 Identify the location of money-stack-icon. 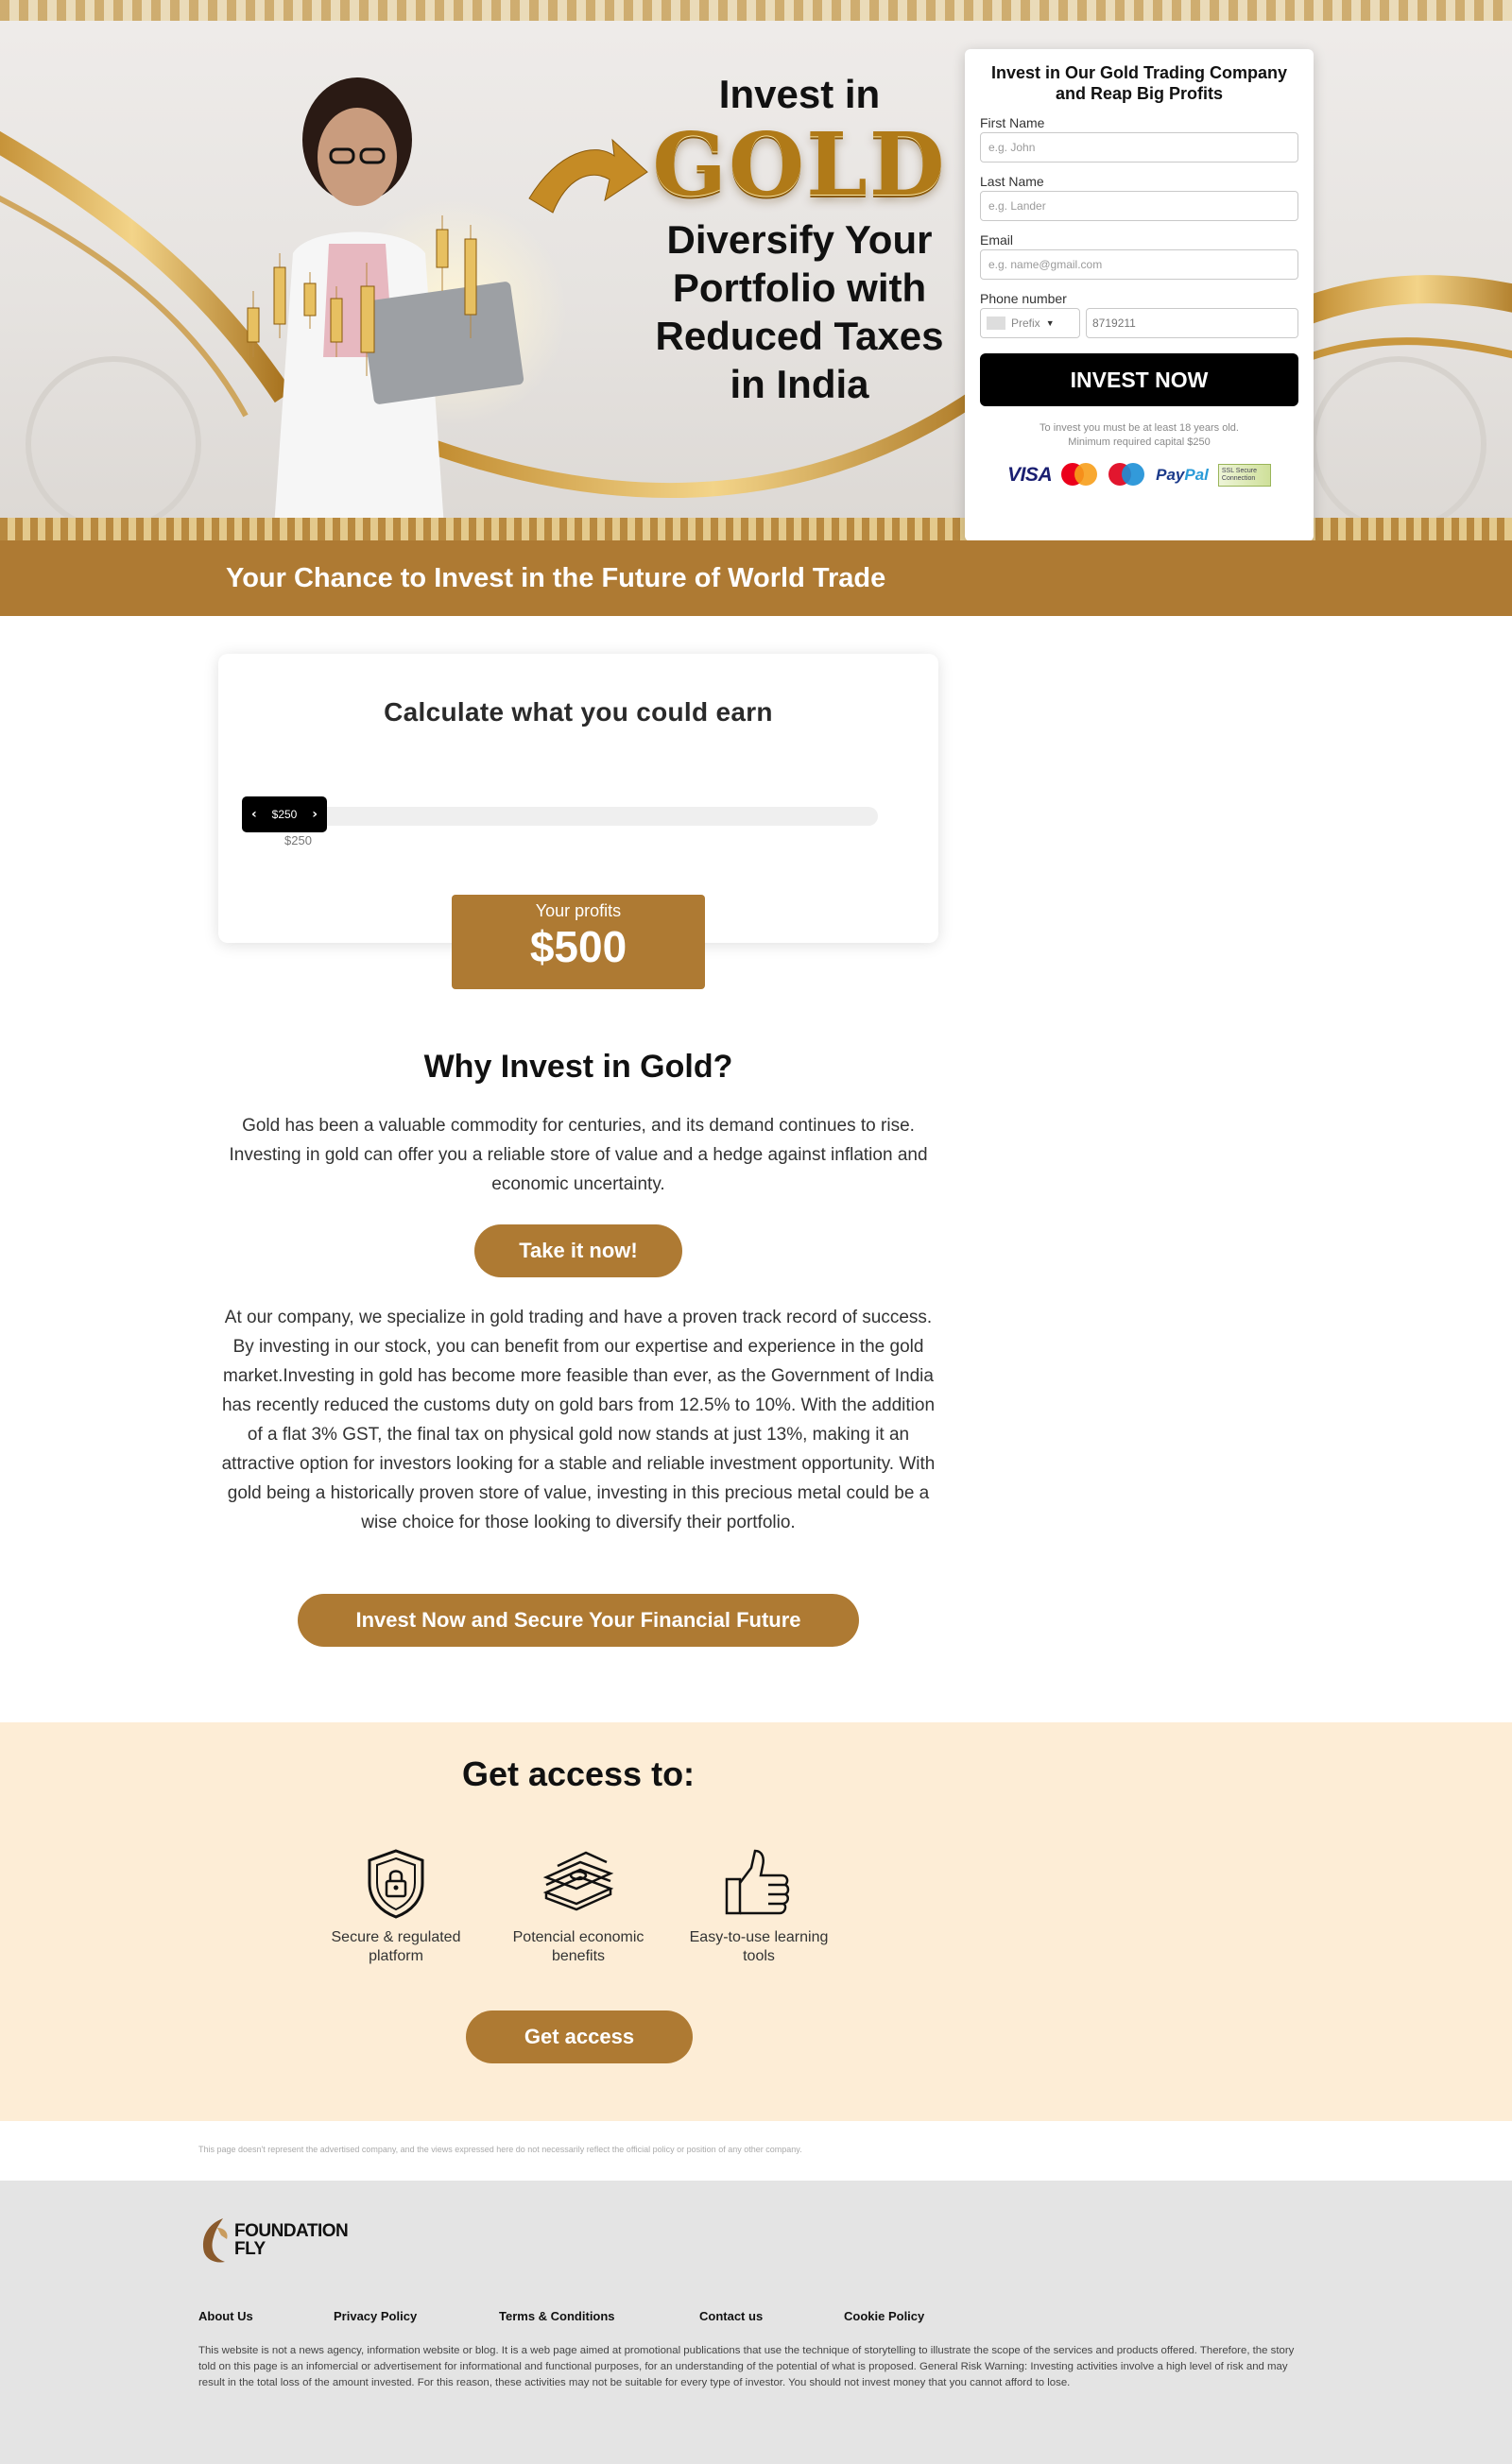
(578, 1881).